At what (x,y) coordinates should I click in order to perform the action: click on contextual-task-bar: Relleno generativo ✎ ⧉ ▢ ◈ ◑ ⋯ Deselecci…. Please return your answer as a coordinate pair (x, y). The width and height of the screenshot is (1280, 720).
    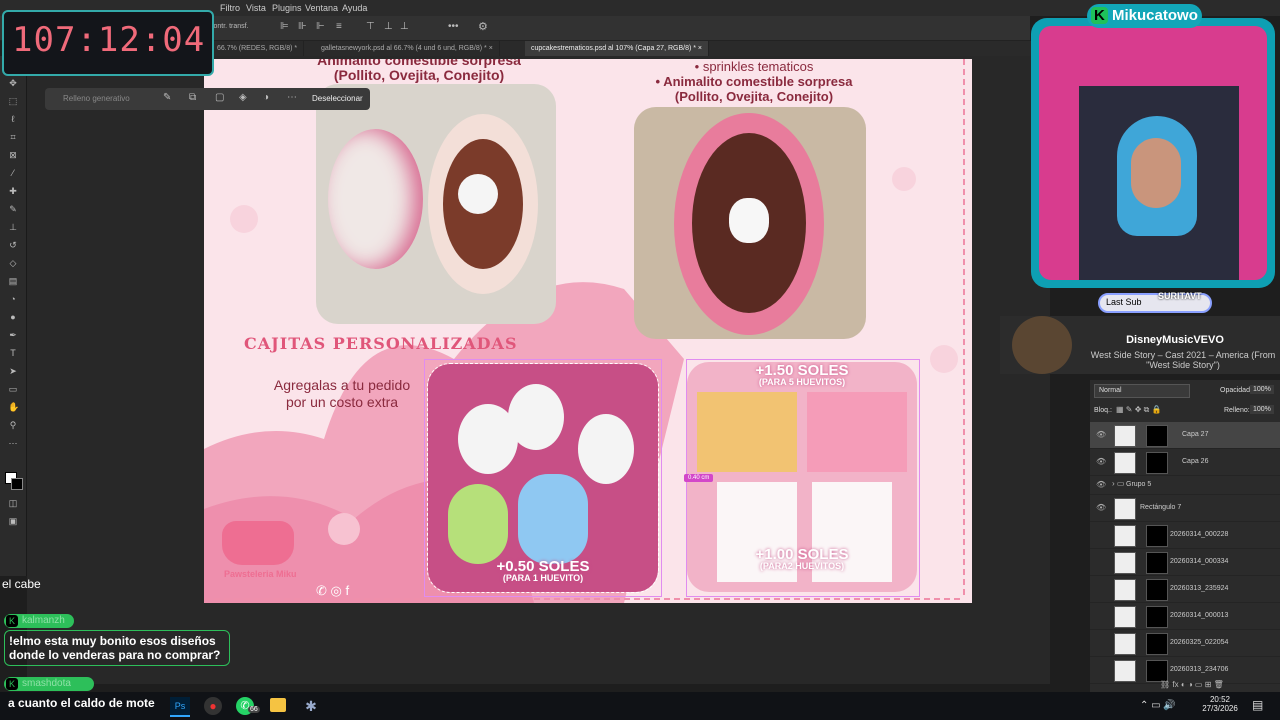
    Looking at the image, I should click on (207, 99).